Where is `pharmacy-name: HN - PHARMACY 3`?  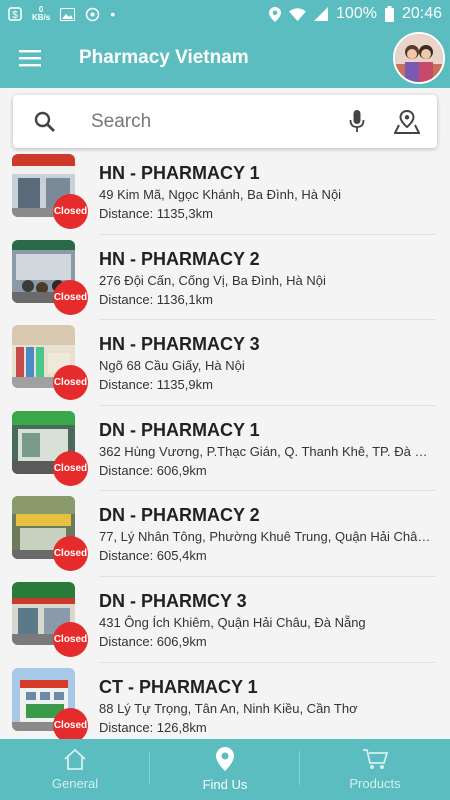
pharmacy-name: HN - PHARMACY 3 is located at coordinates (179, 344).